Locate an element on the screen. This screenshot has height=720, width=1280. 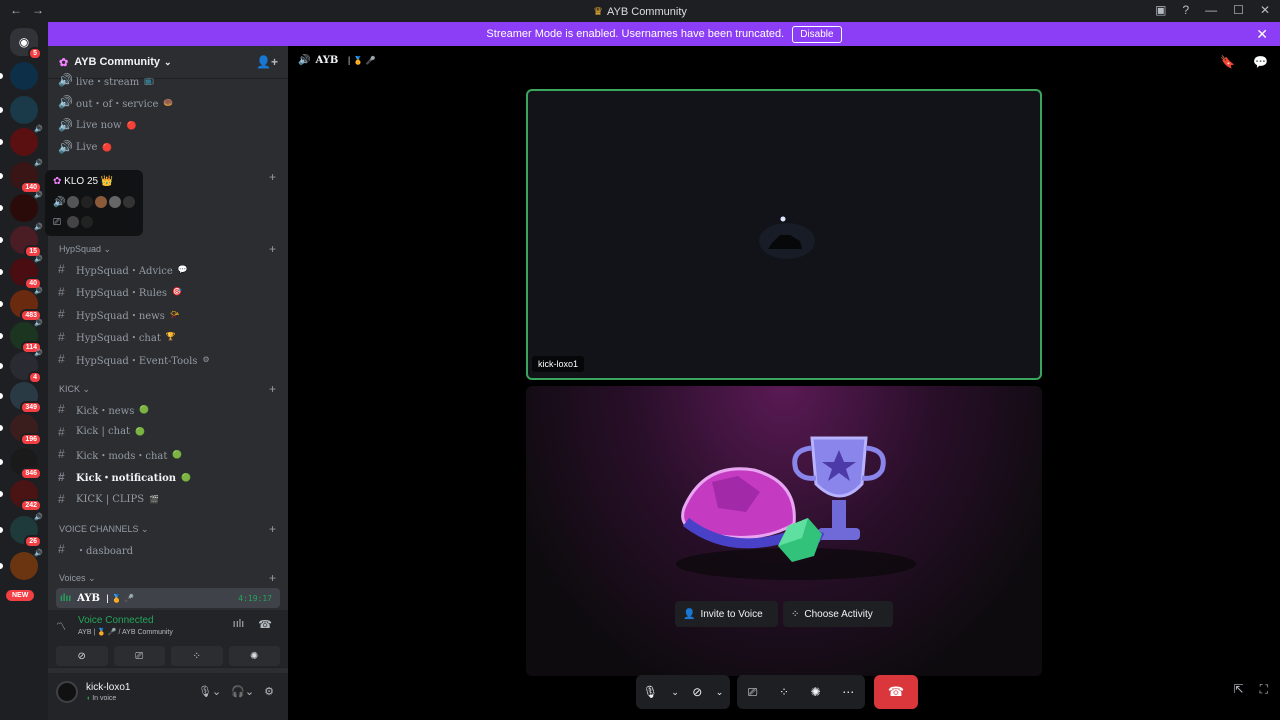
channel-name: Kick・mods・chat is located at coordinates (122, 456).